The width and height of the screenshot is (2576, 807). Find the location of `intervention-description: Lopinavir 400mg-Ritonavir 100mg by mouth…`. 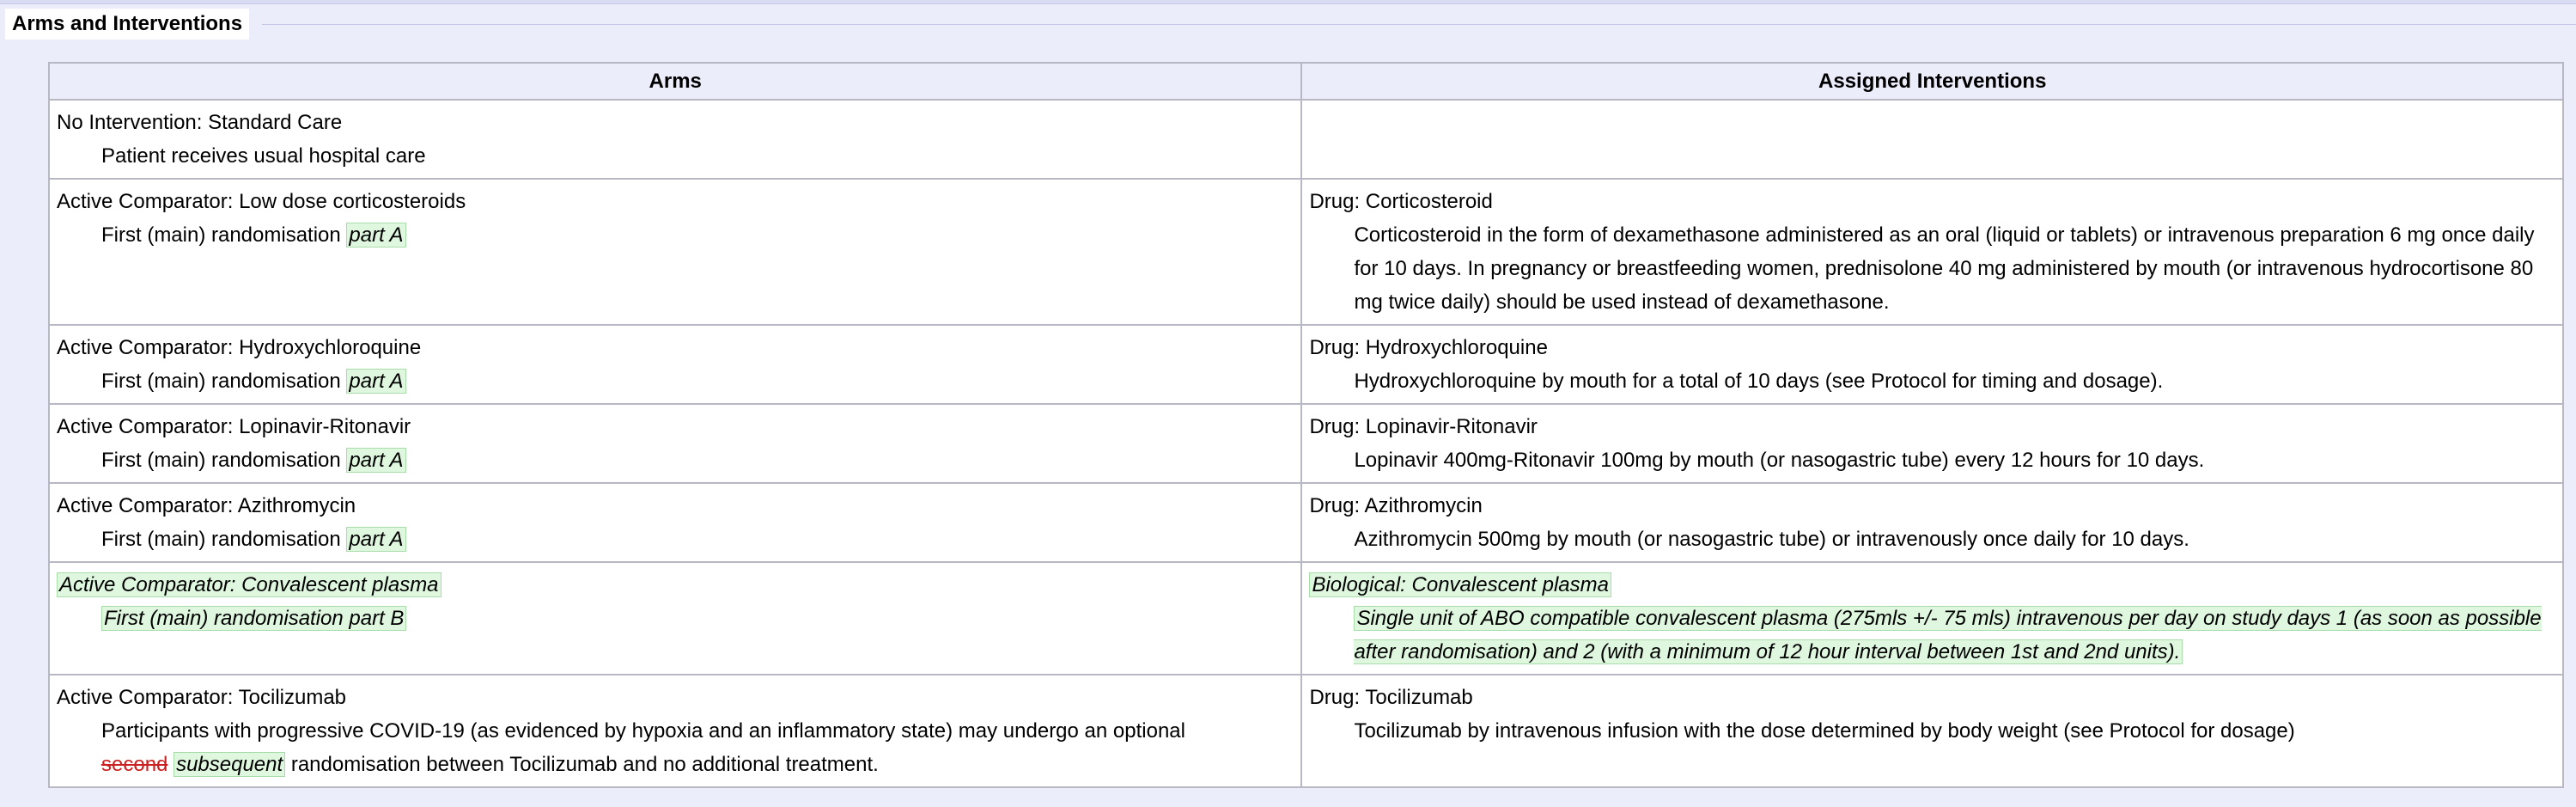

intervention-description: Lopinavir 400mg-Ritonavir 100mg by mouth… is located at coordinates (1779, 460).